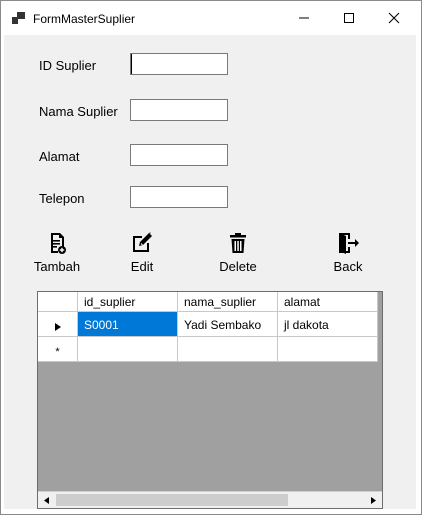 The width and height of the screenshot is (422, 515). I want to click on close-button, so click(394, 18).